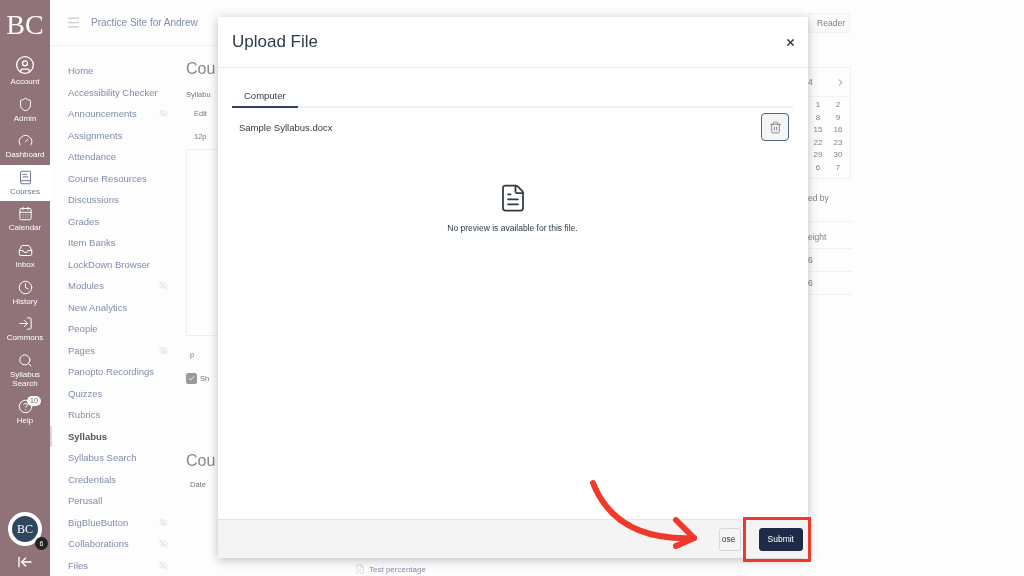 The width and height of the screenshot is (1024, 576). I want to click on collapse-icon, so click(25, 562).